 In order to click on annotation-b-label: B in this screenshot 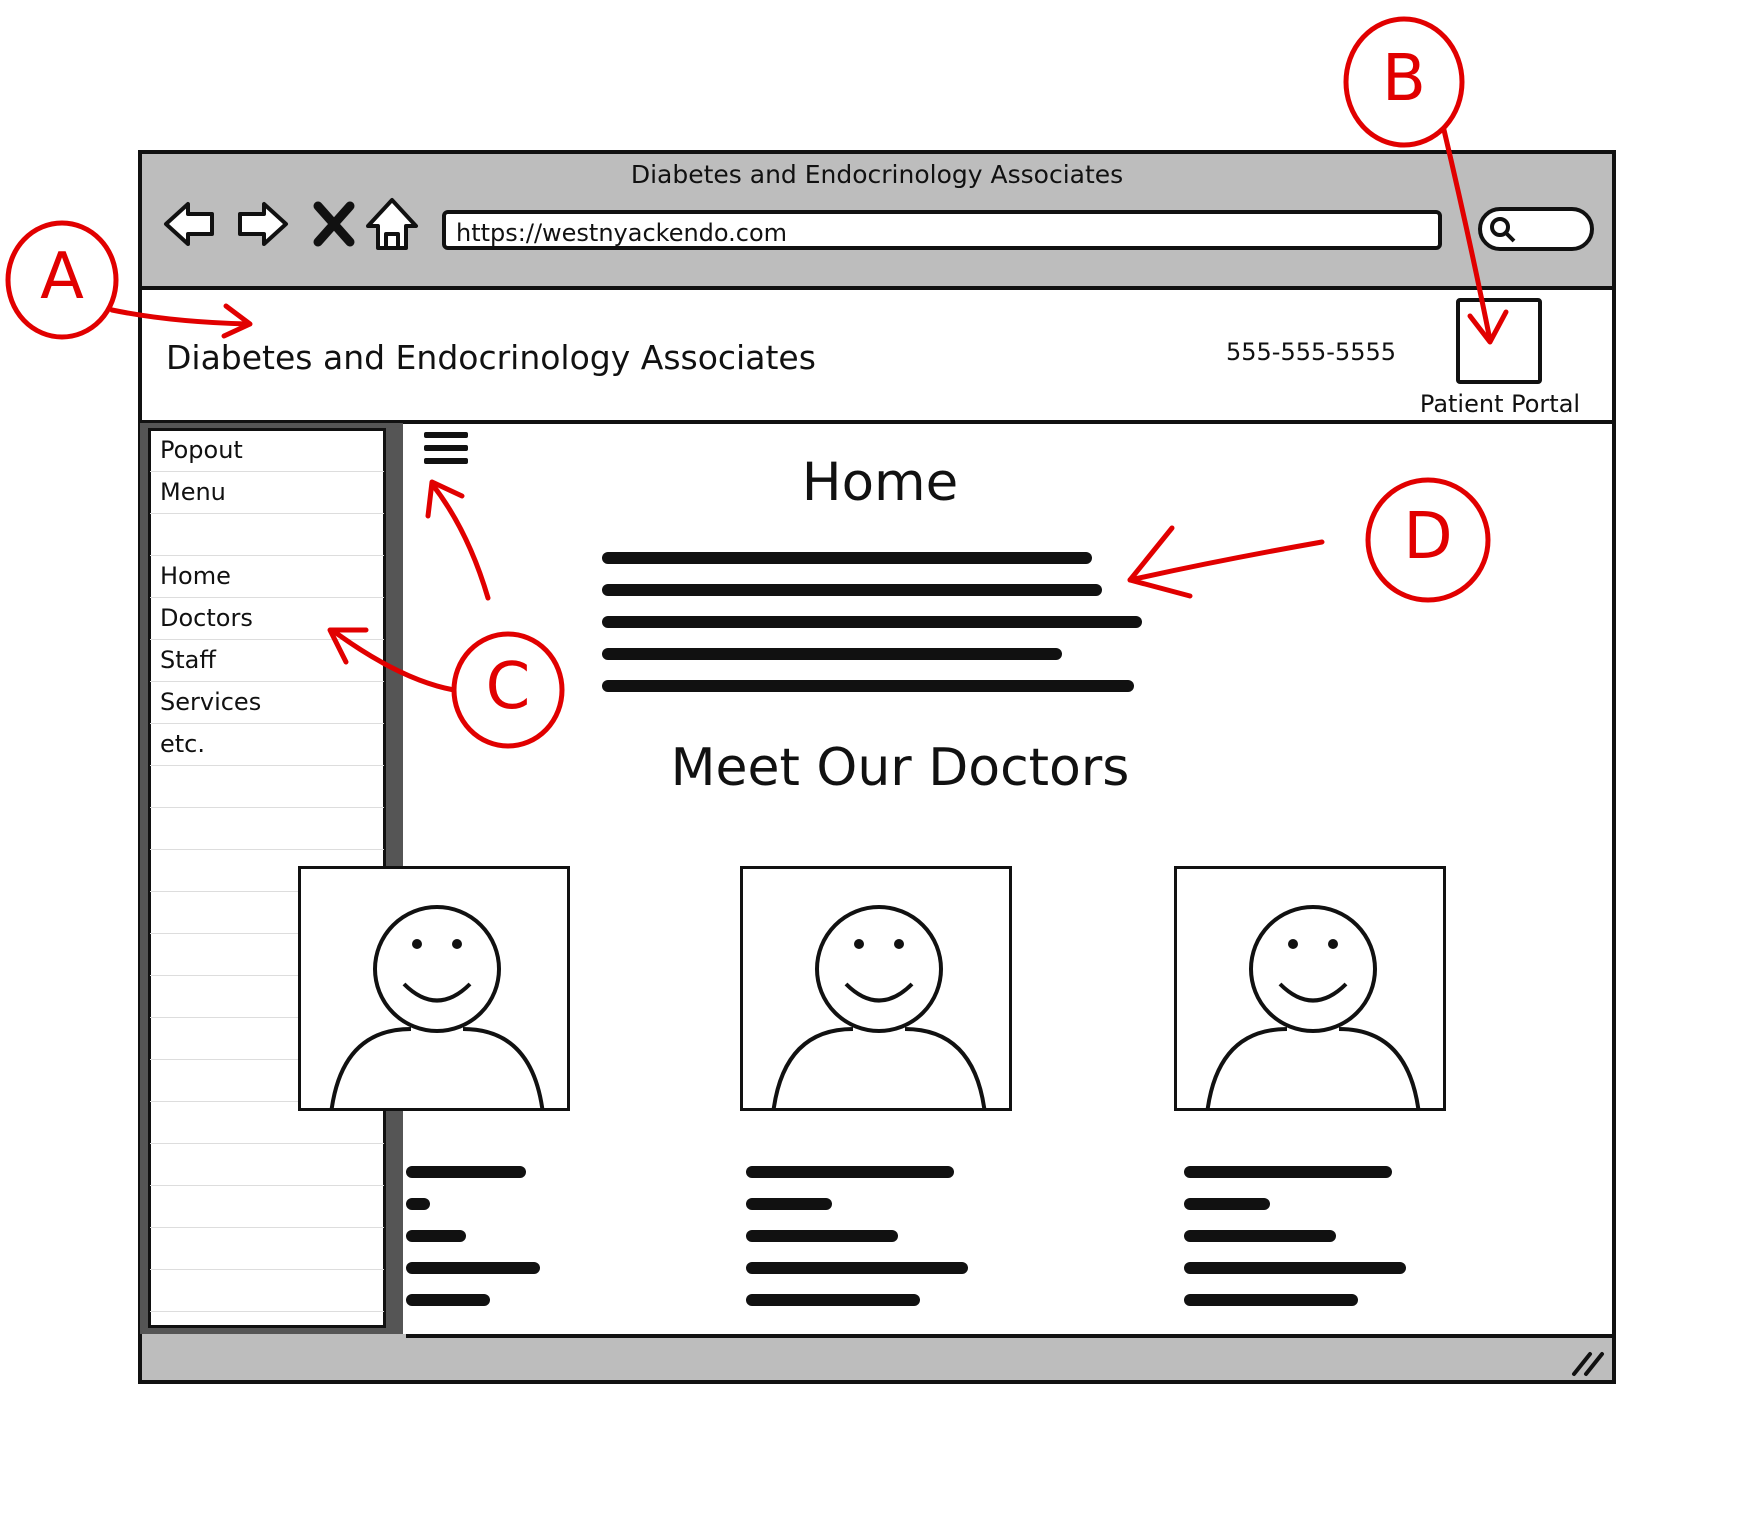, I will do `click(1404, 79)`.